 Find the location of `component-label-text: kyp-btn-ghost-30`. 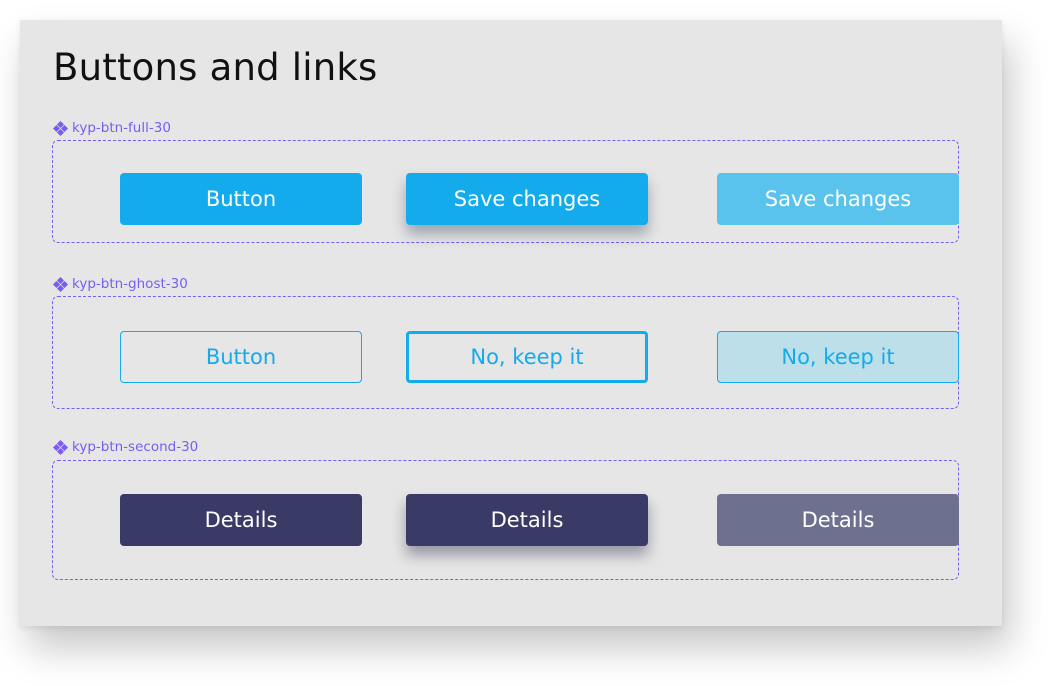

component-label-text: kyp-btn-ghost-30 is located at coordinates (130, 284).